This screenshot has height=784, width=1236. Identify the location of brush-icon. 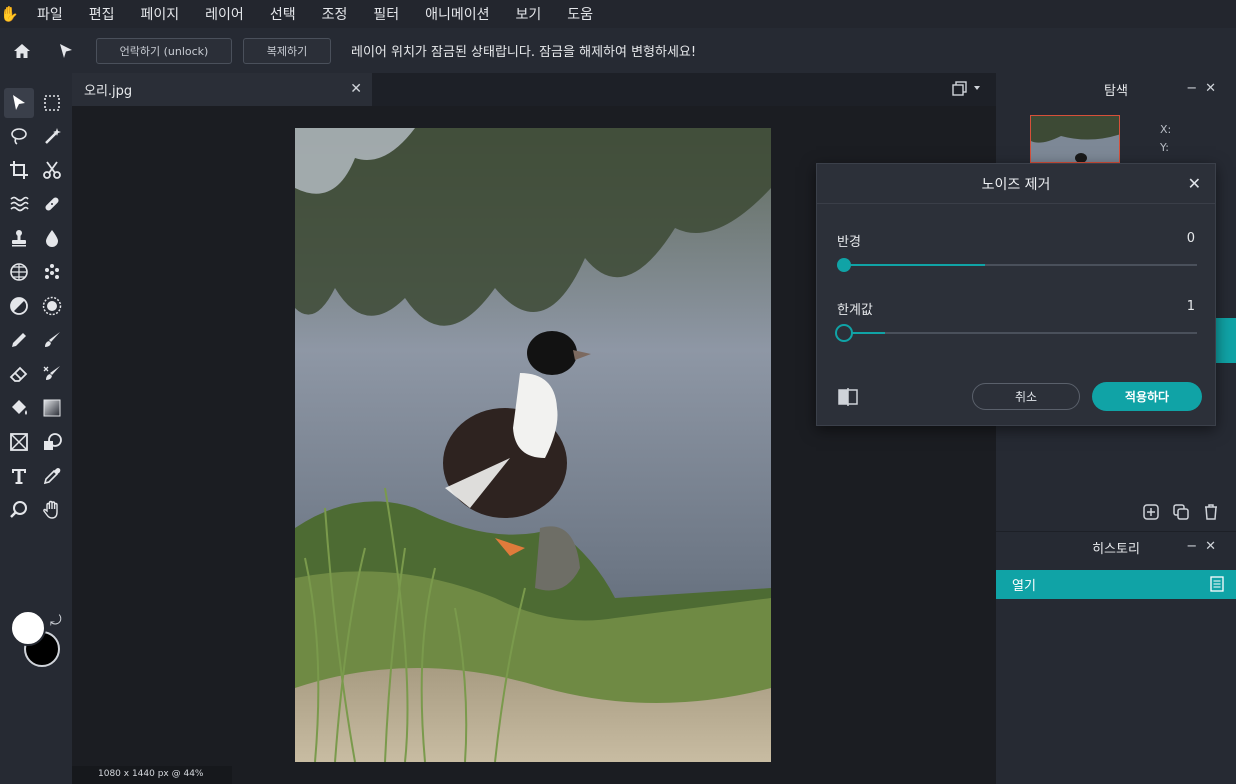
(52, 339).